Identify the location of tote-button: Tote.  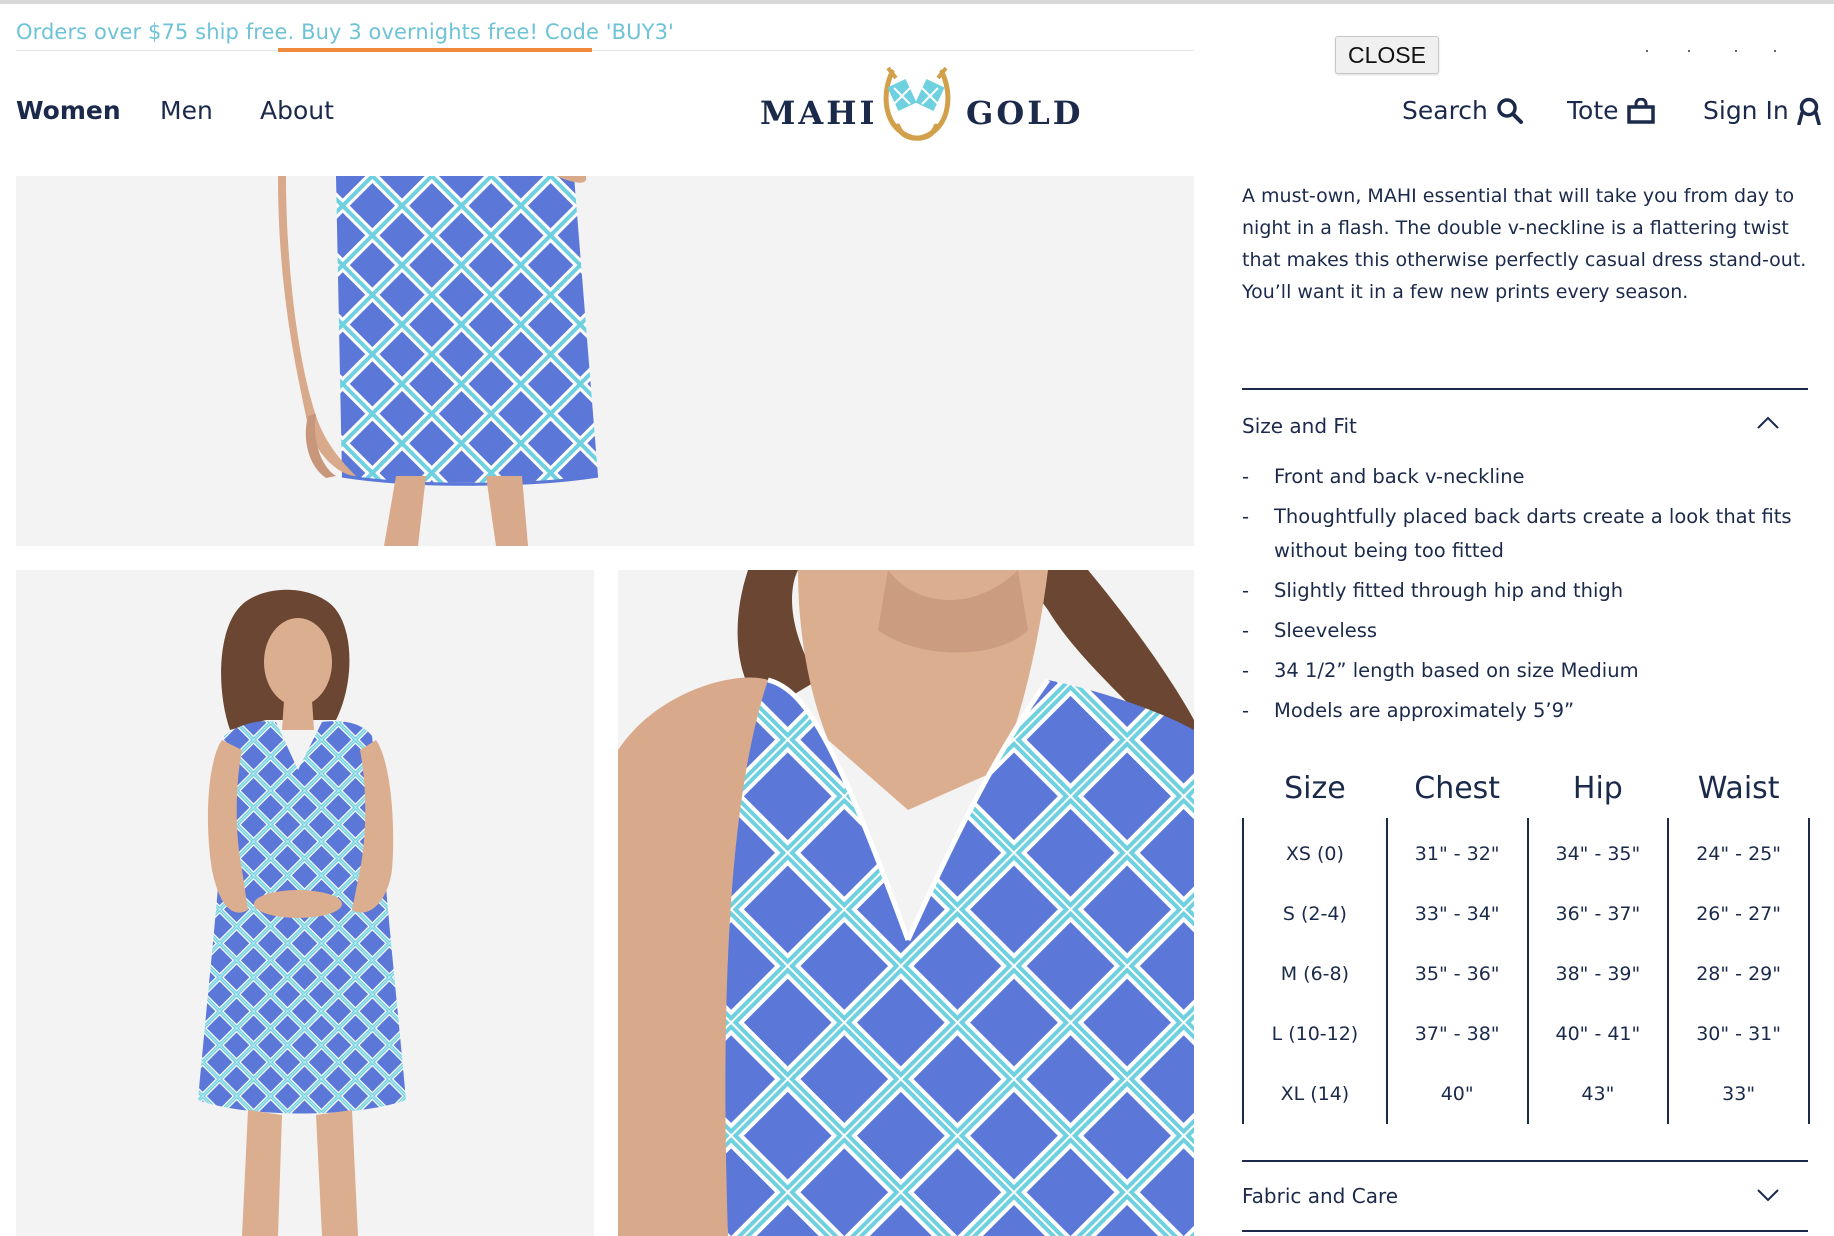
(1611, 110).